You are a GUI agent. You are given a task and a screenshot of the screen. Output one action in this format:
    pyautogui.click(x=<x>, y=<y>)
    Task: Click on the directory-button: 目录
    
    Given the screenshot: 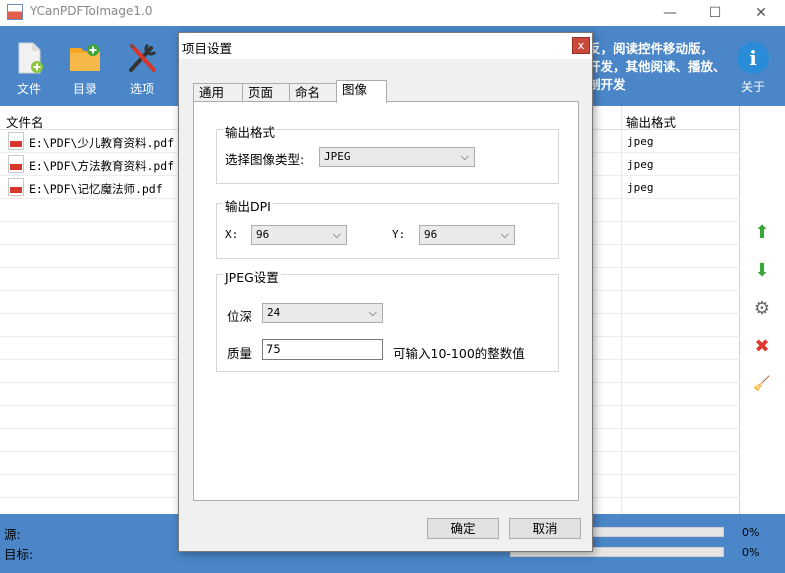 What is the action you would take?
    pyautogui.click(x=85, y=68)
    